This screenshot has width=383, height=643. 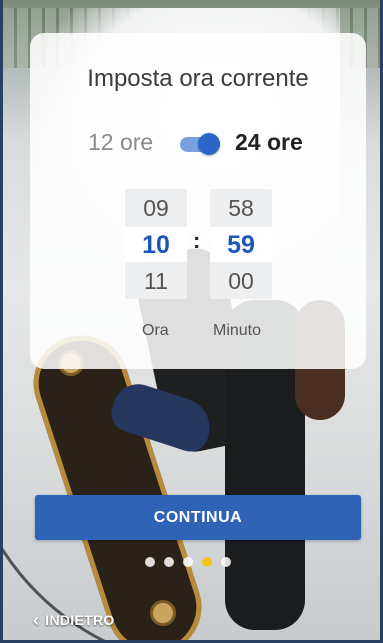 I want to click on minute-label: Minuto, so click(x=237, y=330).